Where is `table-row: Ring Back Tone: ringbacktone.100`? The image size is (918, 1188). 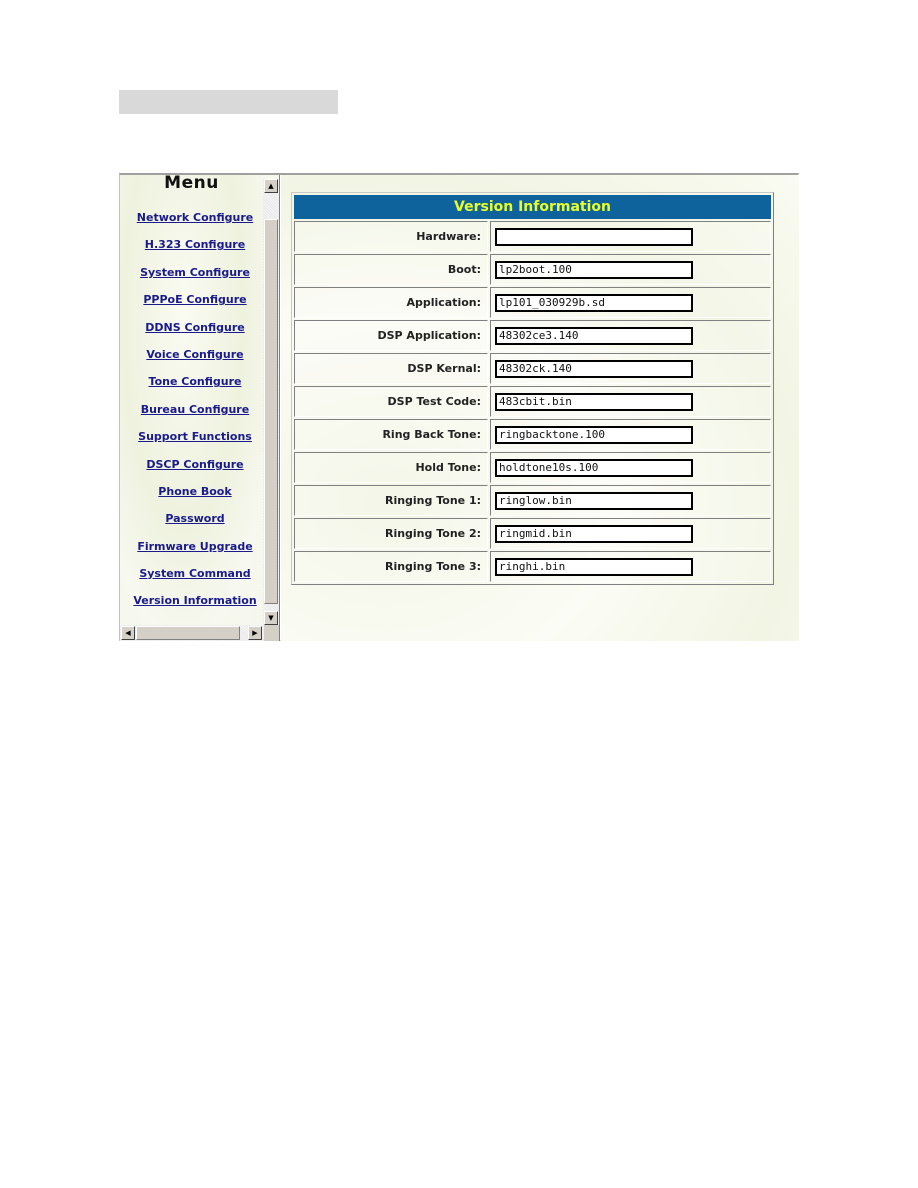
table-row: Ring Back Tone: ringbacktone.100 is located at coordinates (532, 434).